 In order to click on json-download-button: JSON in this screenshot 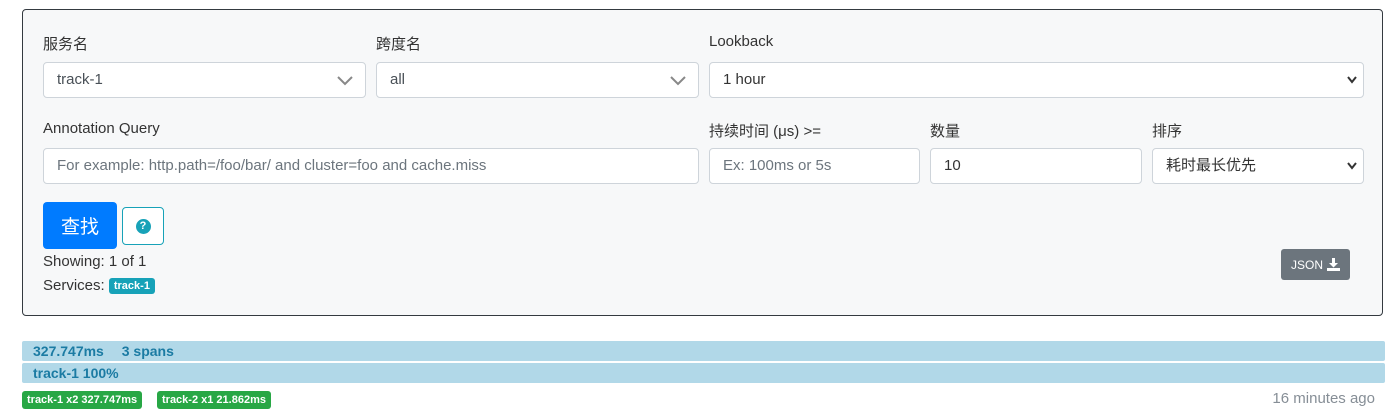, I will do `click(1315, 264)`.